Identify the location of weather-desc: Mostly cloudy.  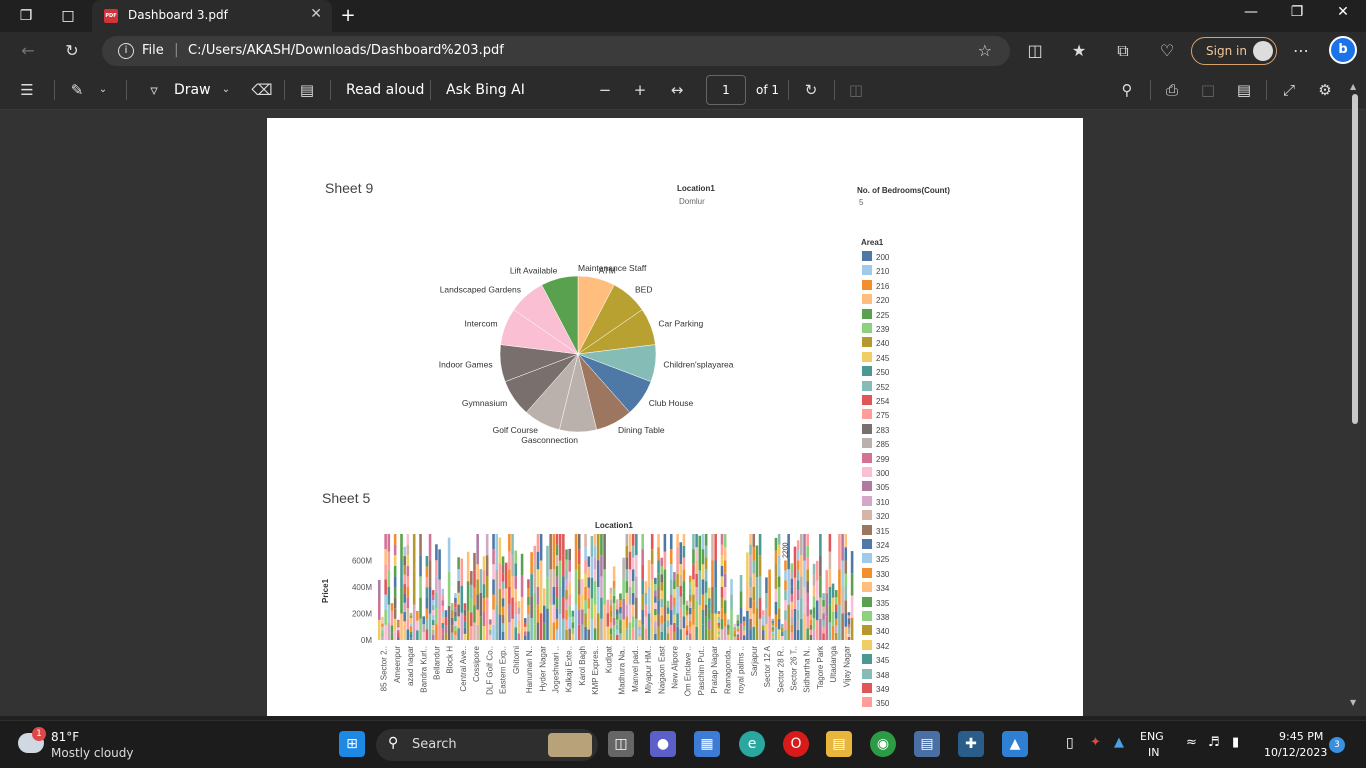
(92, 753).